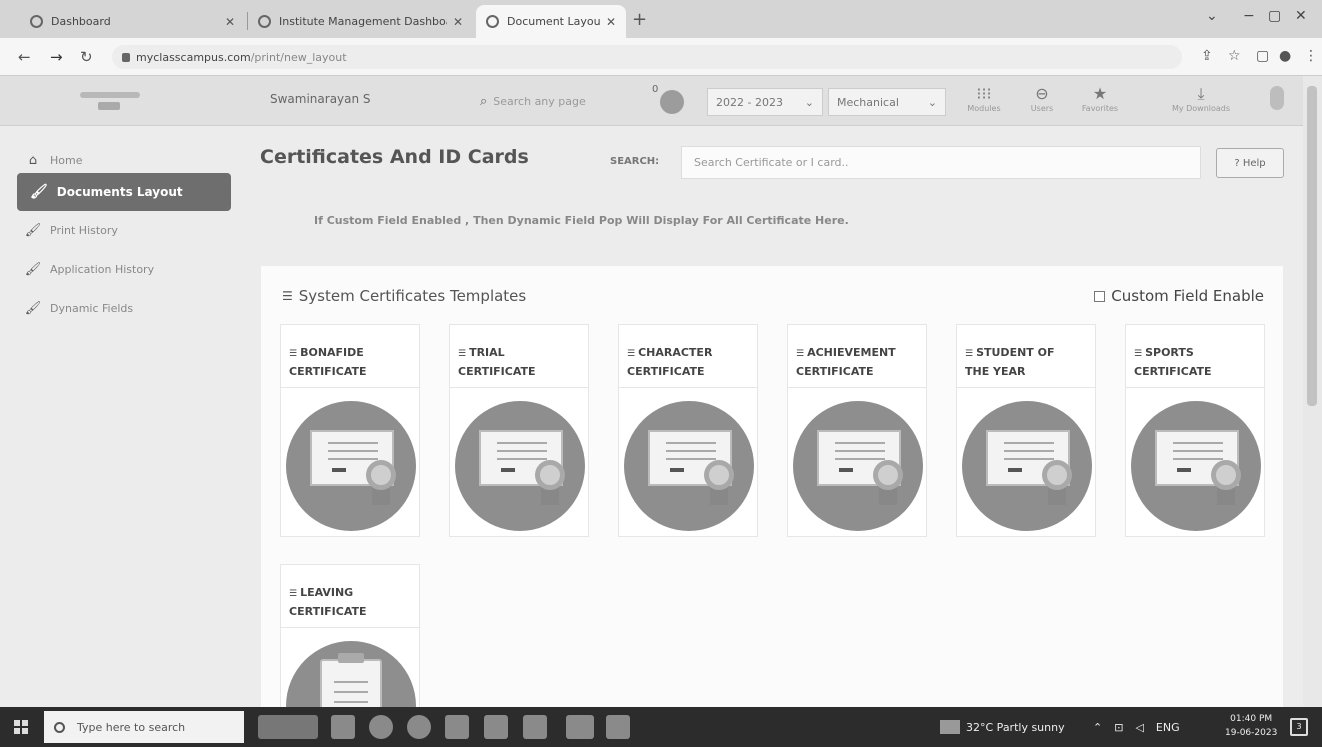  I want to click on tab-search-icon: ⌄, so click(1212, 16).